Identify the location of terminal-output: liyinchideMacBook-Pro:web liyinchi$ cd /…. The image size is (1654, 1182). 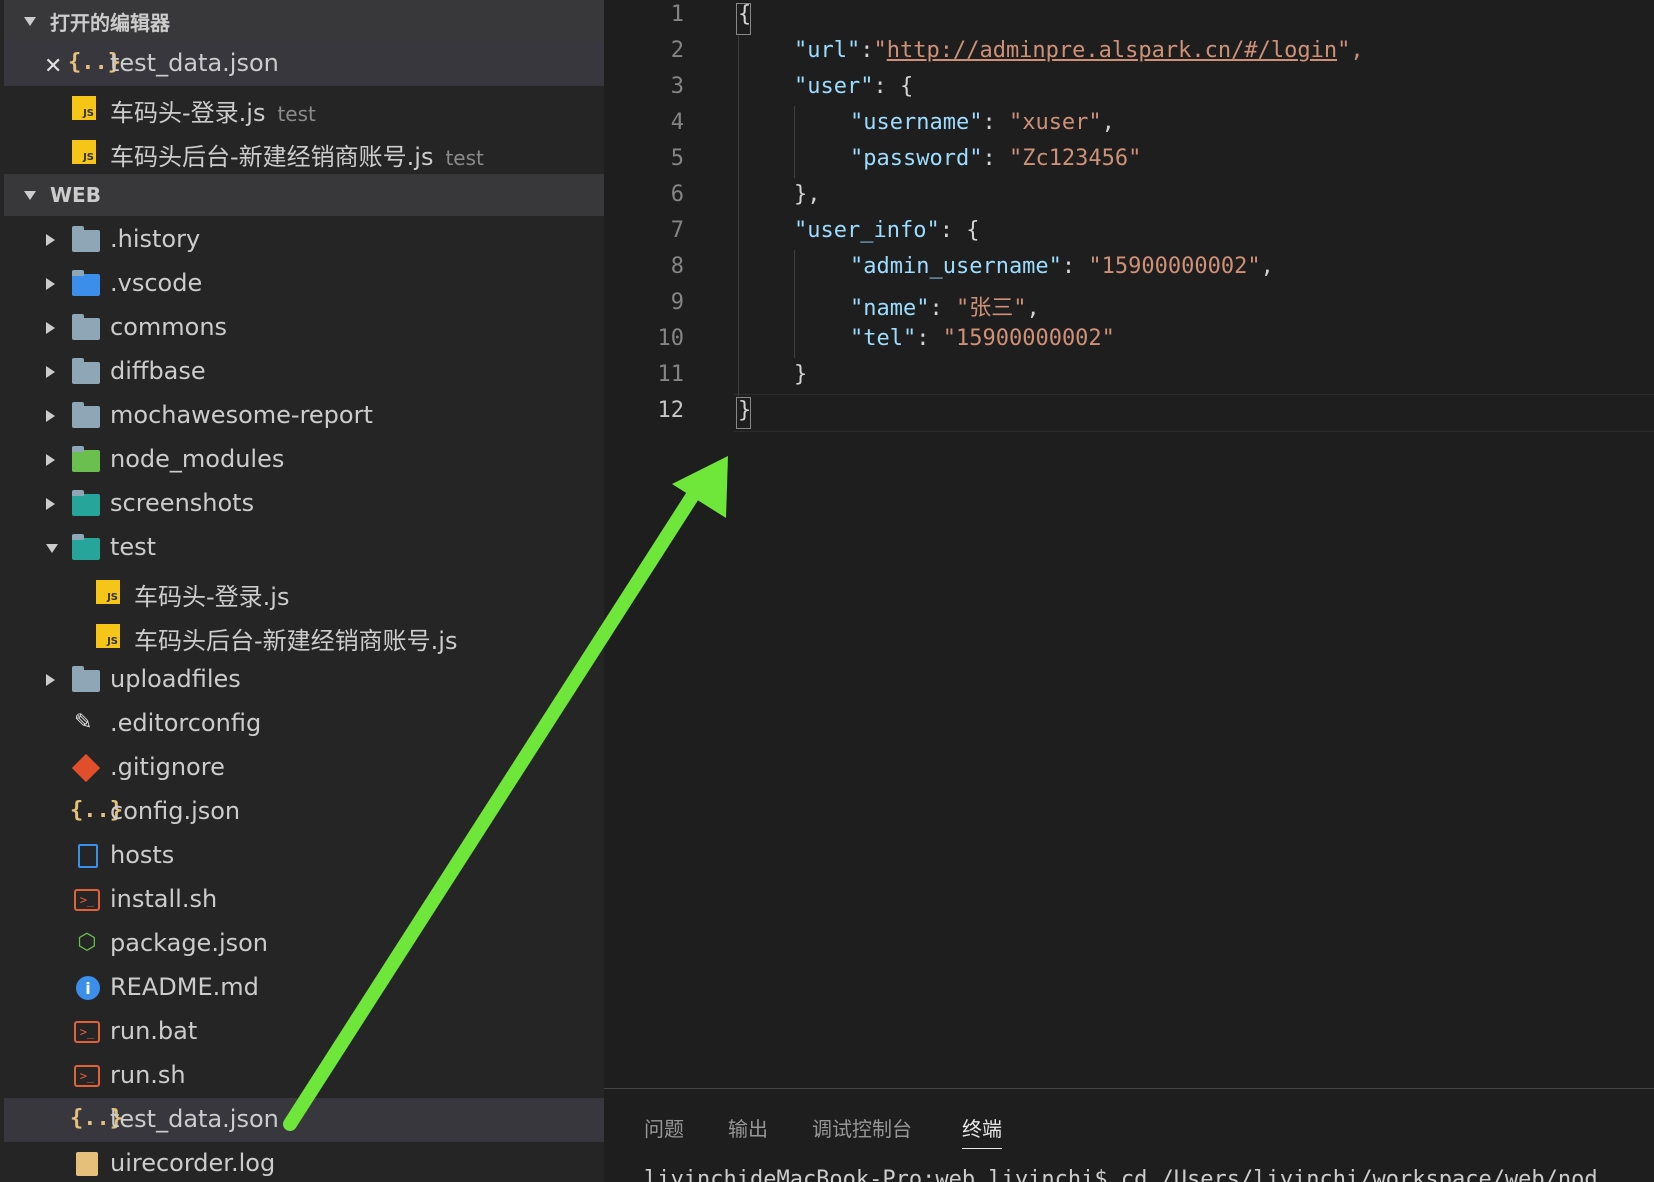
(1121, 1174).